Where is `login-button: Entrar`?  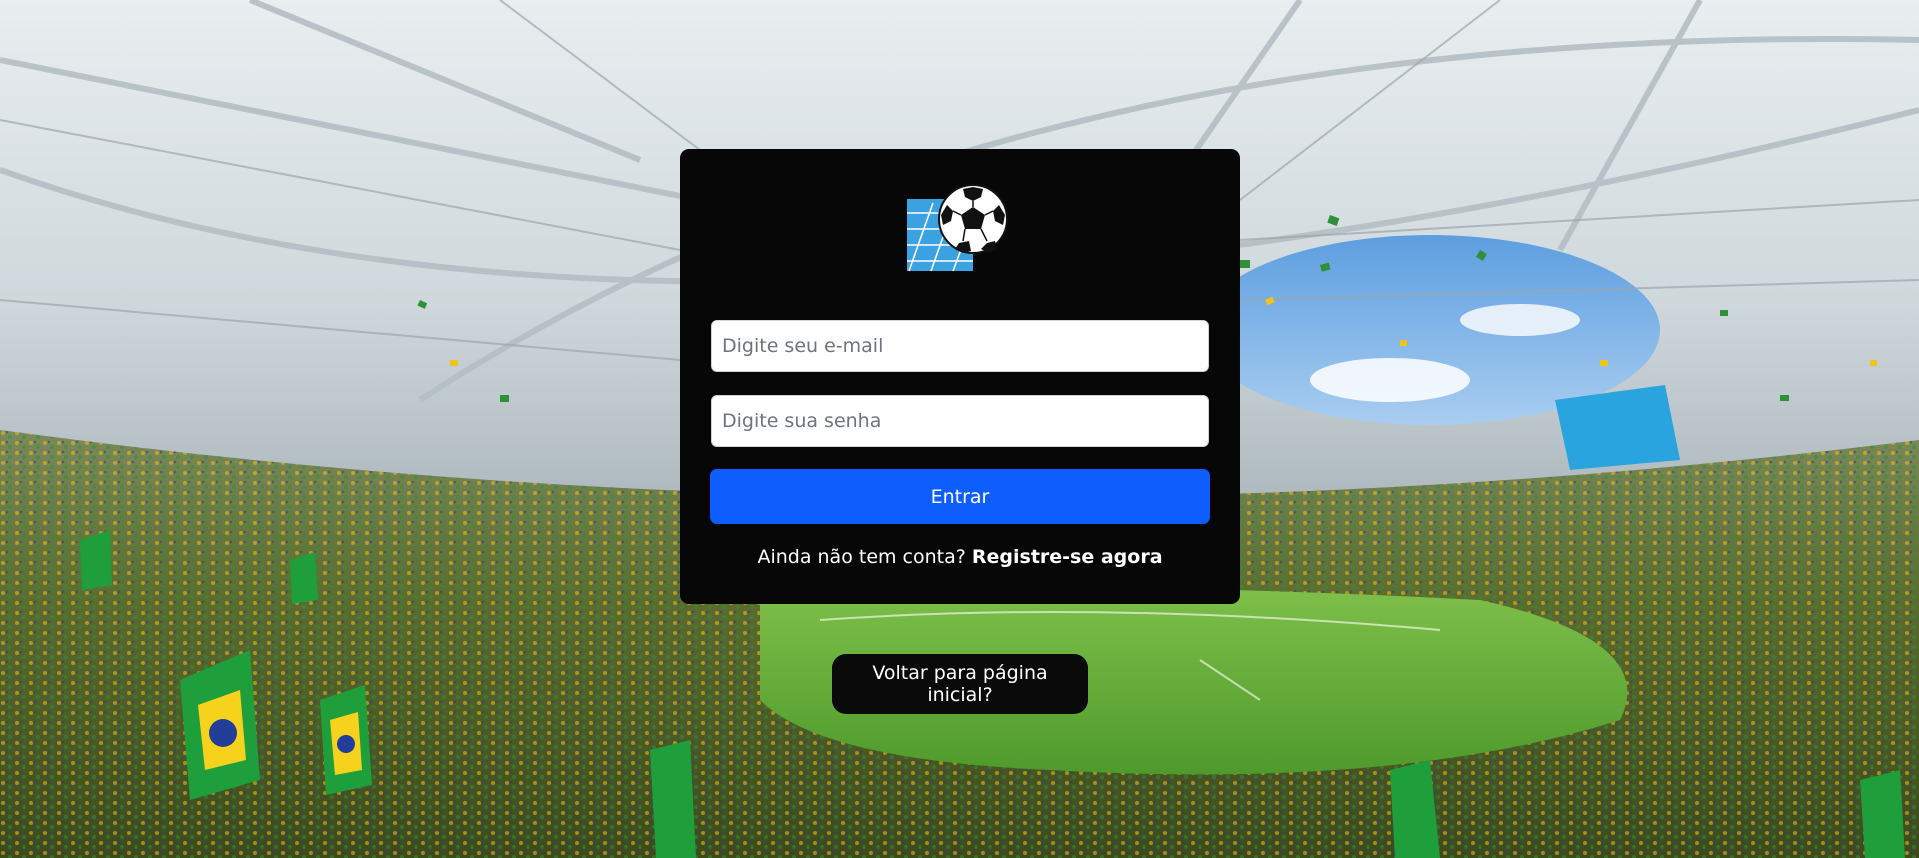
login-button: Entrar is located at coordinates (960, 496).